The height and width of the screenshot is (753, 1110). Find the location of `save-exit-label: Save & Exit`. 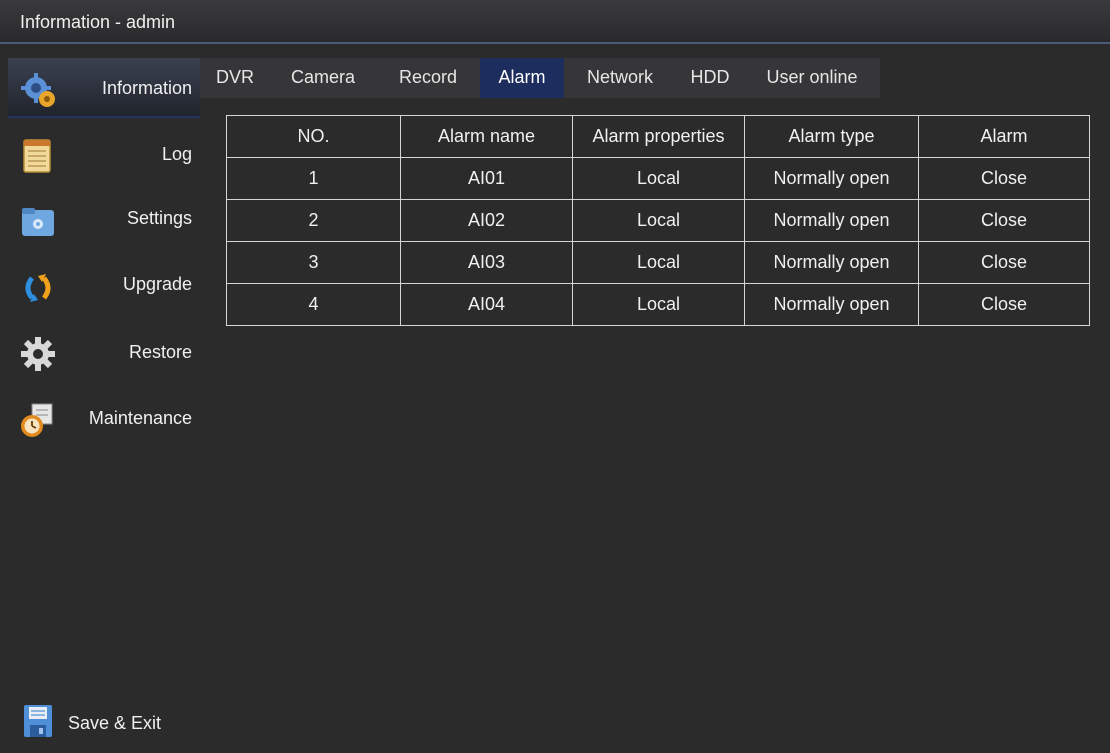

save-exit-label: Save & Exit is located at coordinates (115, 723).